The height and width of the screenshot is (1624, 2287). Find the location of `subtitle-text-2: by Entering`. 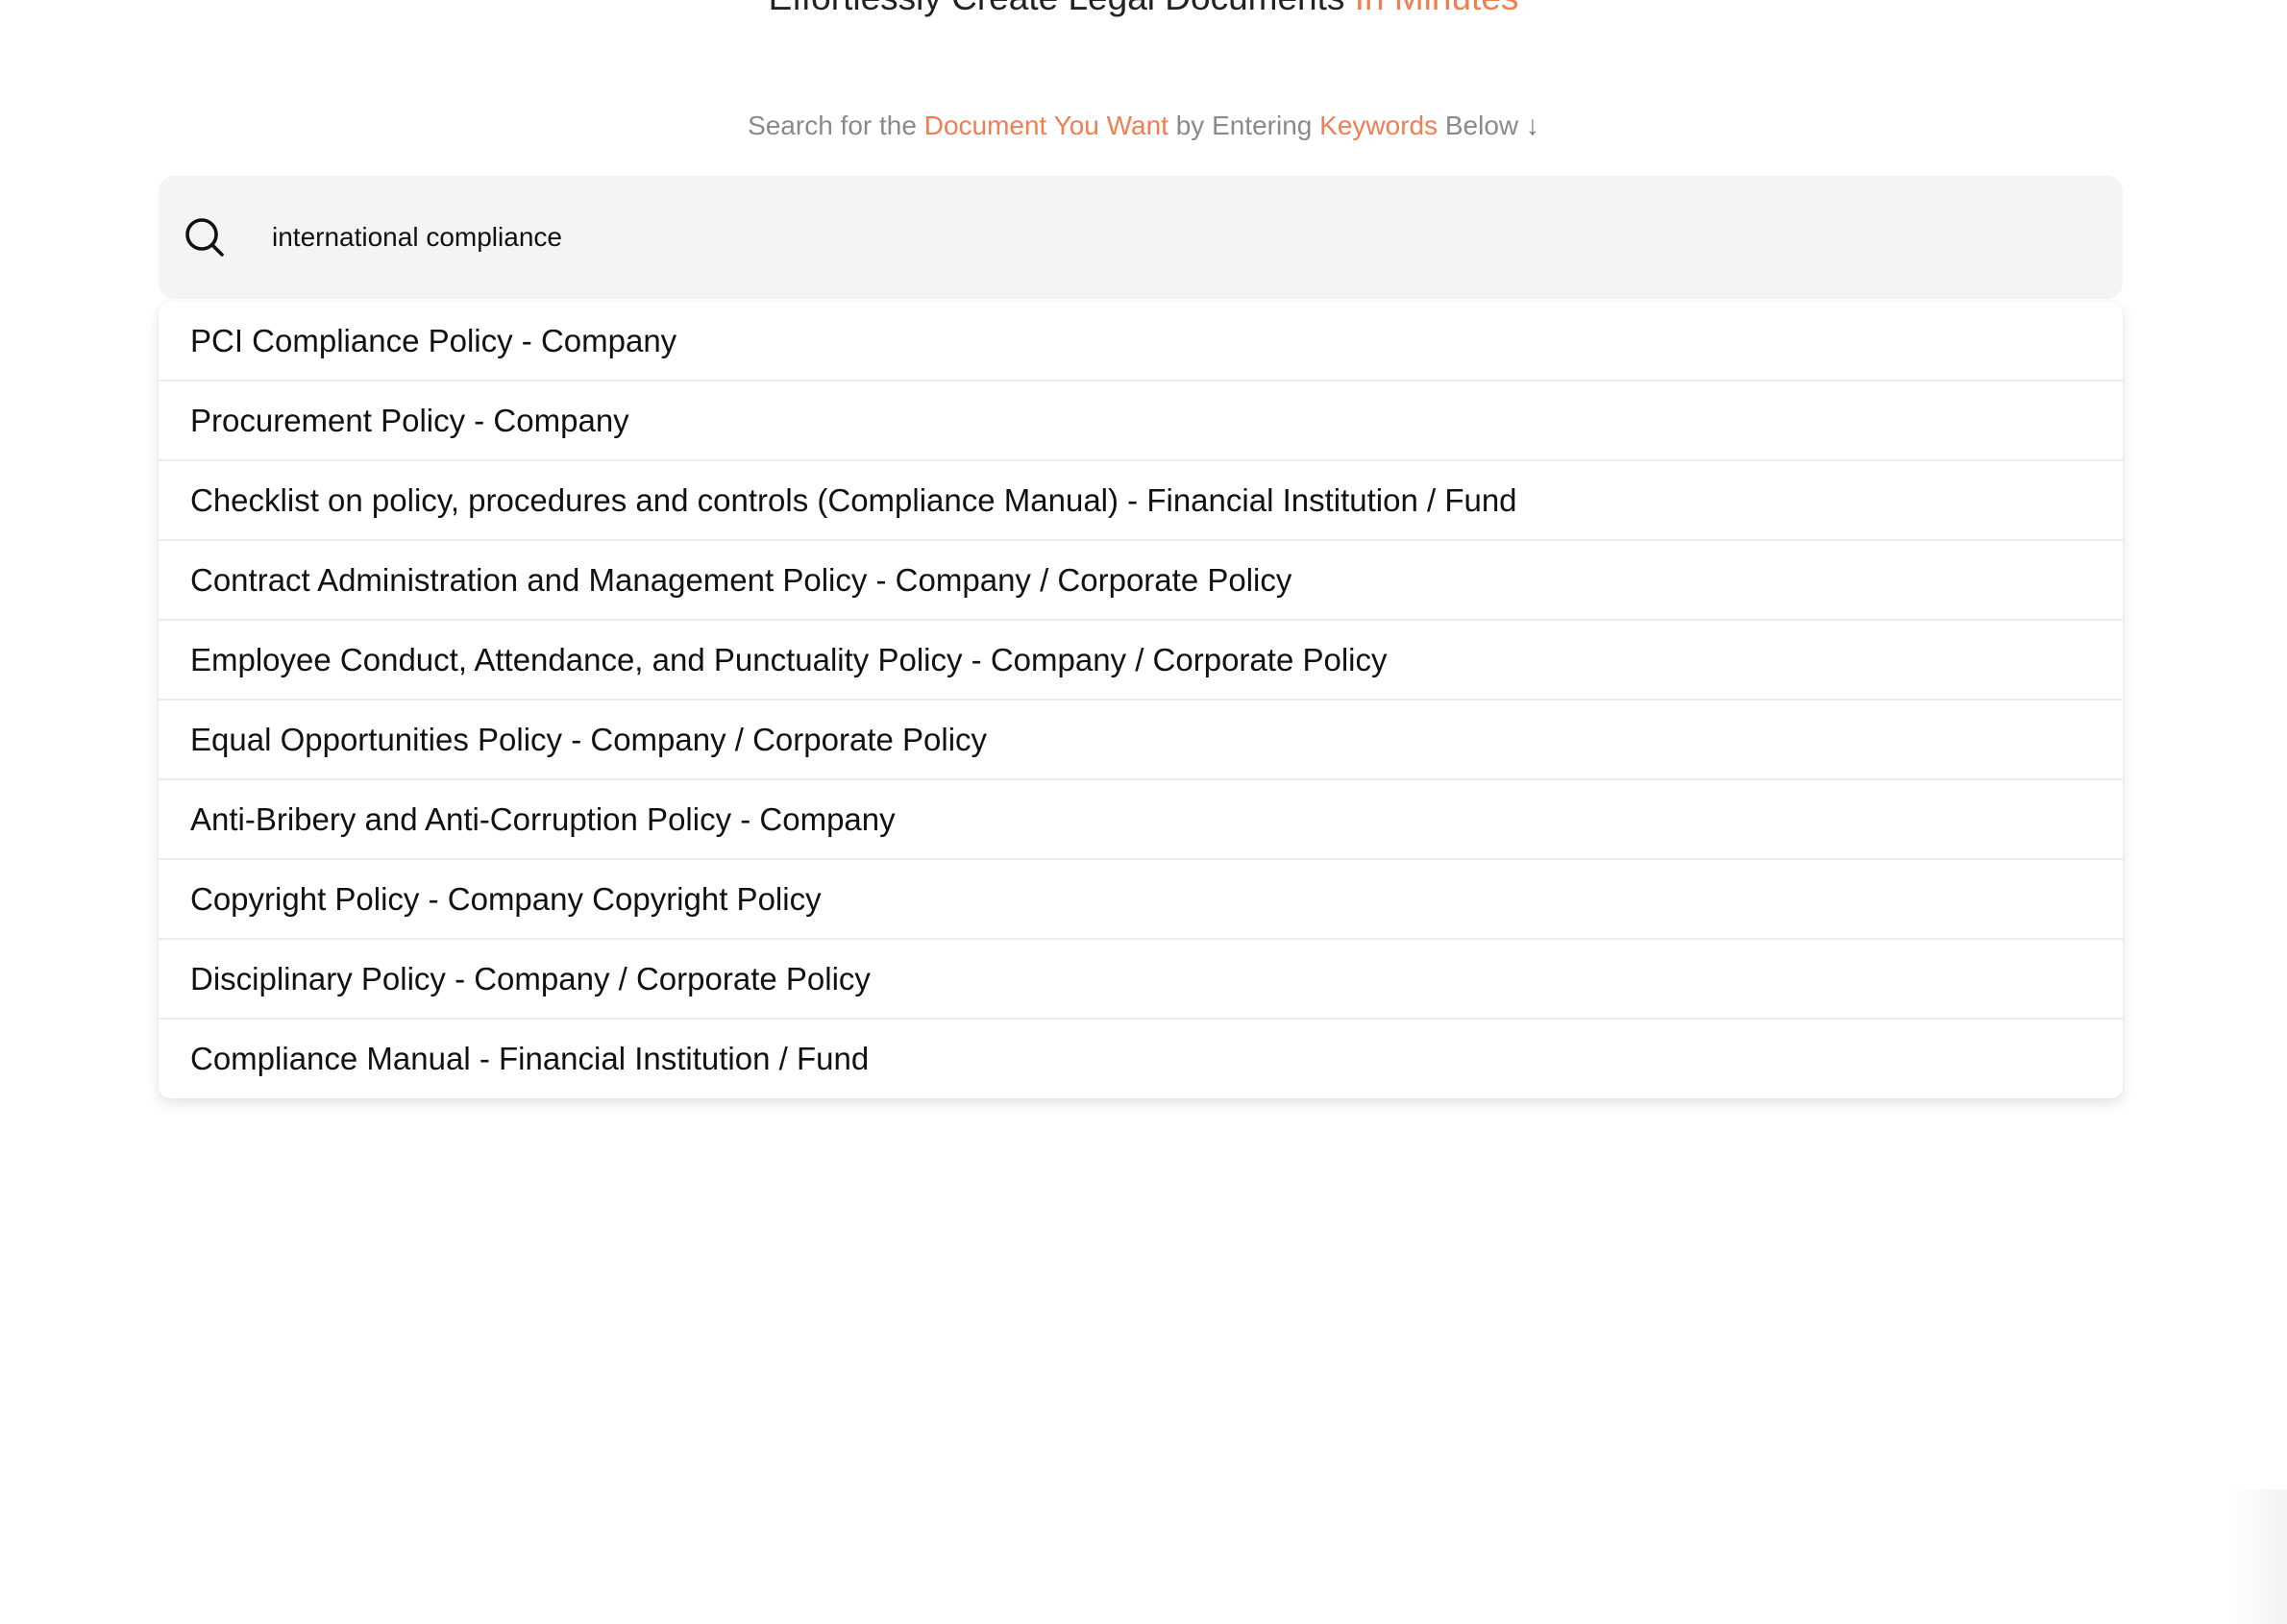

subtitle-text-2: by Entering is located at coordinates (1244, 126).